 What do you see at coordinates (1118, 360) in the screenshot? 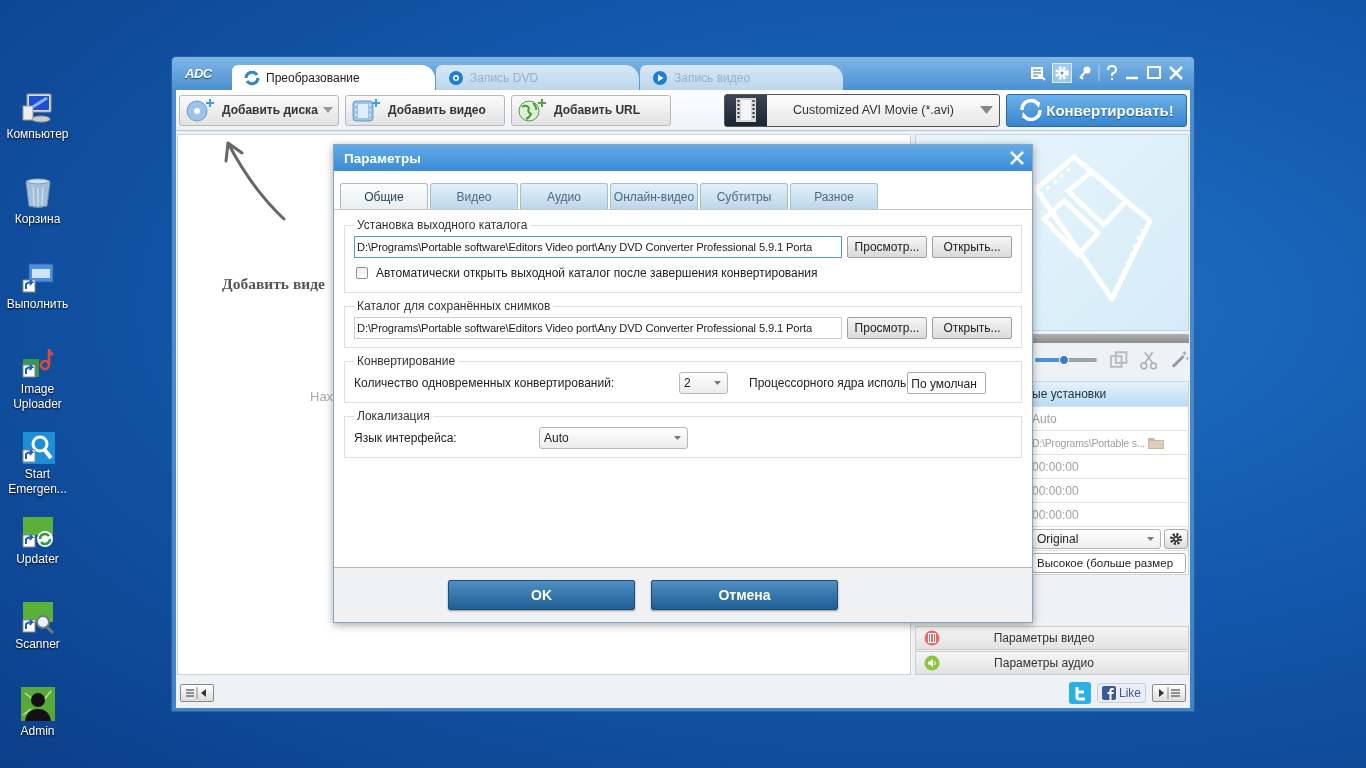
I see `copy-icon` at bounding box center [1118, 360].